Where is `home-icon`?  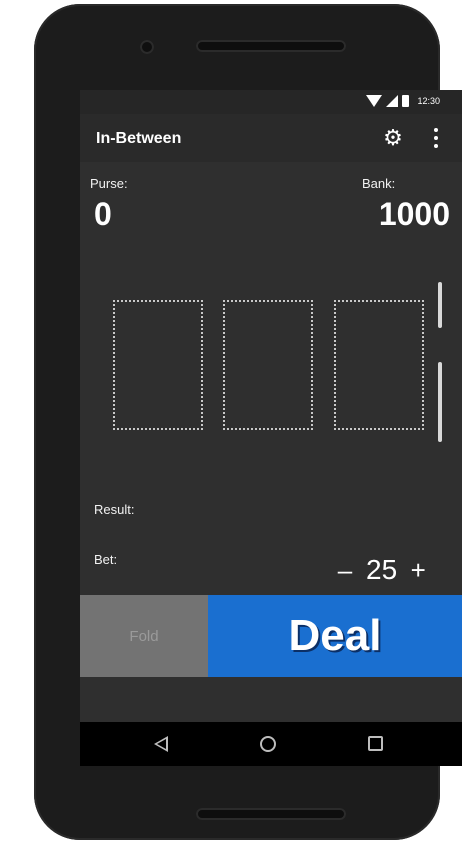 home-icon is located at coordinates (268, 744).